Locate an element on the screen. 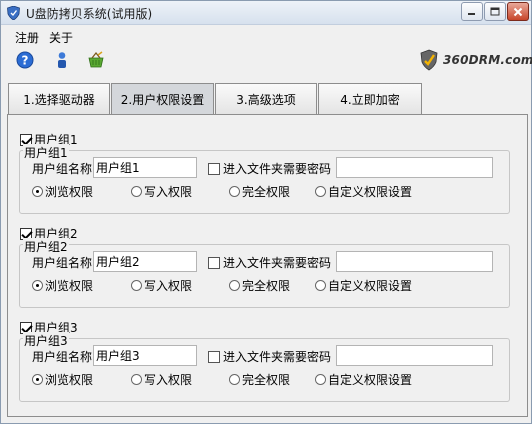 Image resolution: width=532 pixels, height=424 pixels. user-icon is located at coordinates (62, 60).